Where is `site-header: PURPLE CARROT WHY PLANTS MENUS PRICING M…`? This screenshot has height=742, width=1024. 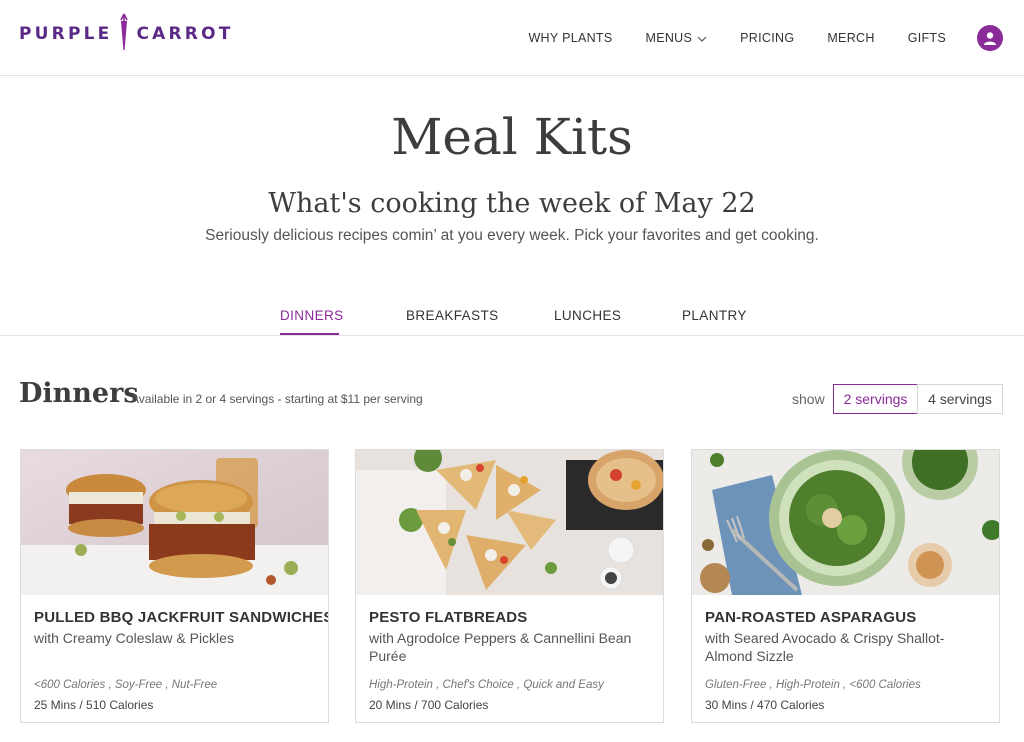 site-header: PURPLE CARROT WHY PLANTS MENUS PRICING M… is located at coordinates (512, 38).